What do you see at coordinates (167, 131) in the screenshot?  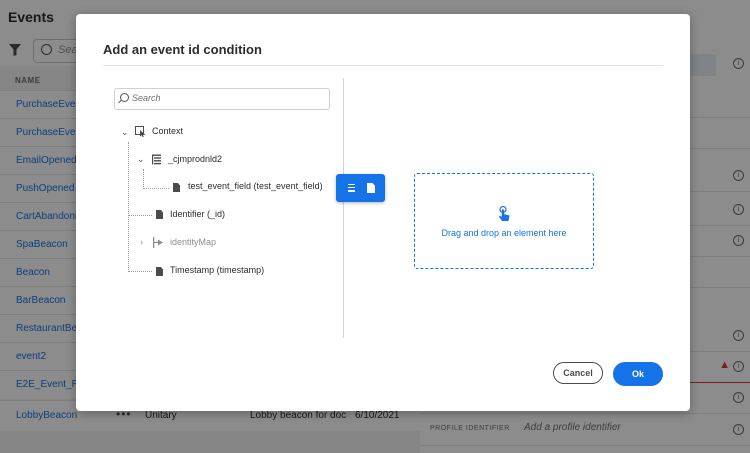 I see `tree-node-context: Context` at bounding box center [167, 131].